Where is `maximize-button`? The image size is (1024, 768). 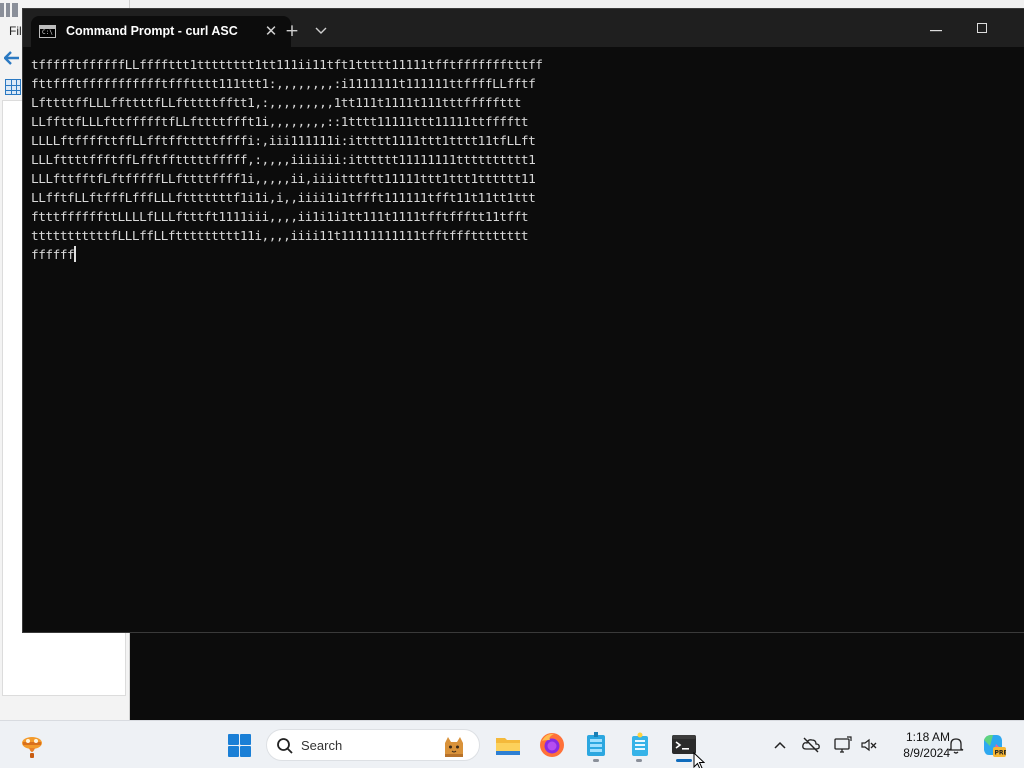
maximize-button is located at coordinates (982, 28).